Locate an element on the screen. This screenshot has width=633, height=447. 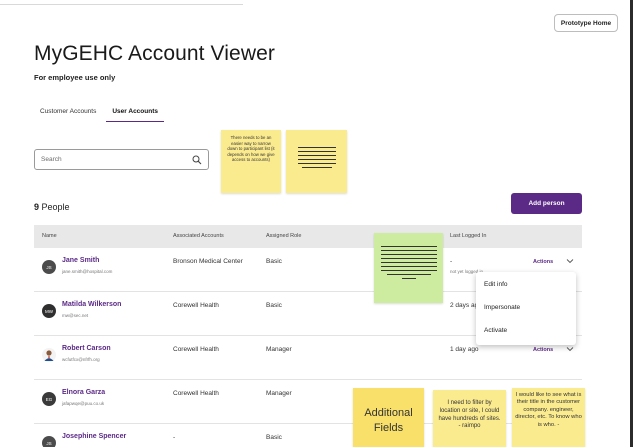
top-divider is located at coordinates (121, 4).